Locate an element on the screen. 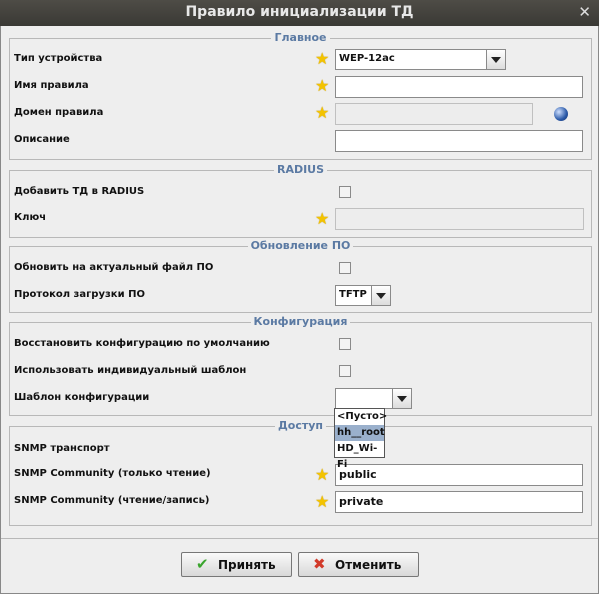 This screenshot has height=594, width=599. individual-template-row: Использовать индивидуальный шаблон is located at coordinates (300, 372).